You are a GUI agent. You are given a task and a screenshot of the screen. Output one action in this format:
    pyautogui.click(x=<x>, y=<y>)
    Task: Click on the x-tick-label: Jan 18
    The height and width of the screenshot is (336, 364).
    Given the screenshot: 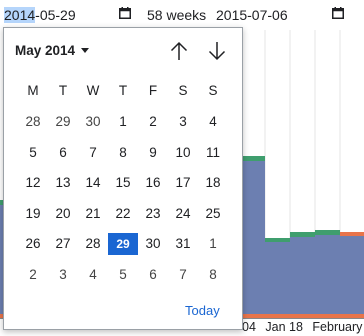 What is the action you would take?
    pyautogui.click(x=284, y=327)
    